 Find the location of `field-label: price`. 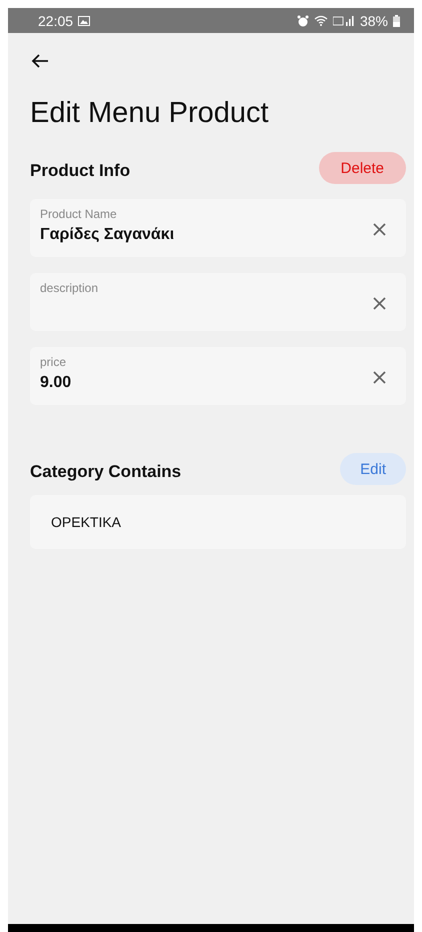

field-label: price is located at coordinates (54, 362).